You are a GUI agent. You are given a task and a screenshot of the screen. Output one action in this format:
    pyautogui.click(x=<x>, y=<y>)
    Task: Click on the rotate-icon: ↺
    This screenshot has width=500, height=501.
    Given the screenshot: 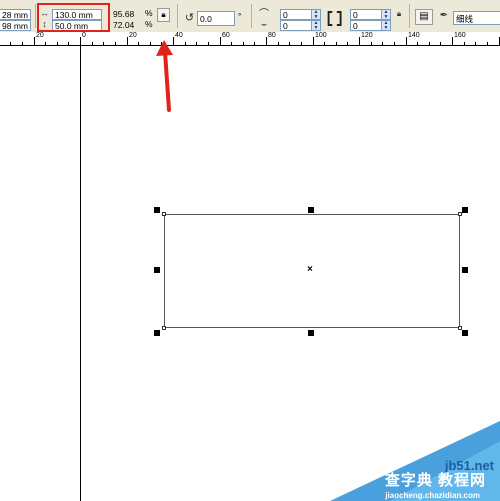 What is the action you would take?
    pyautogui.click(x=189, y=18)
    